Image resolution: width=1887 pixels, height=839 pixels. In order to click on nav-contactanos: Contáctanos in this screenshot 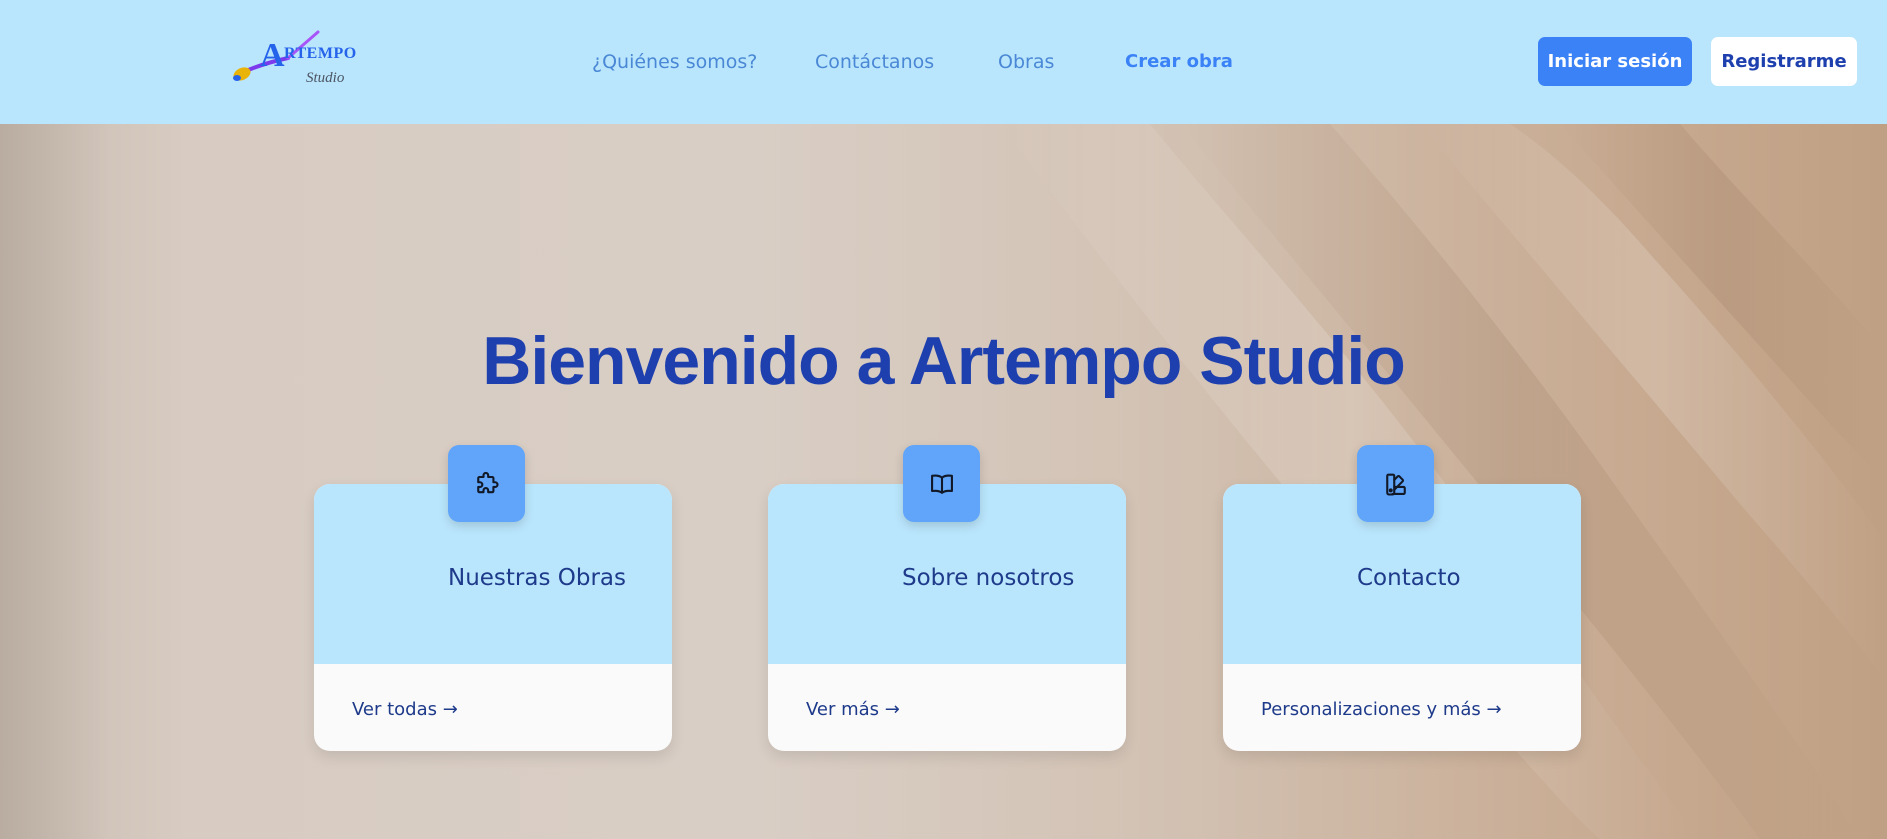, I will do `click(874, 62)`.